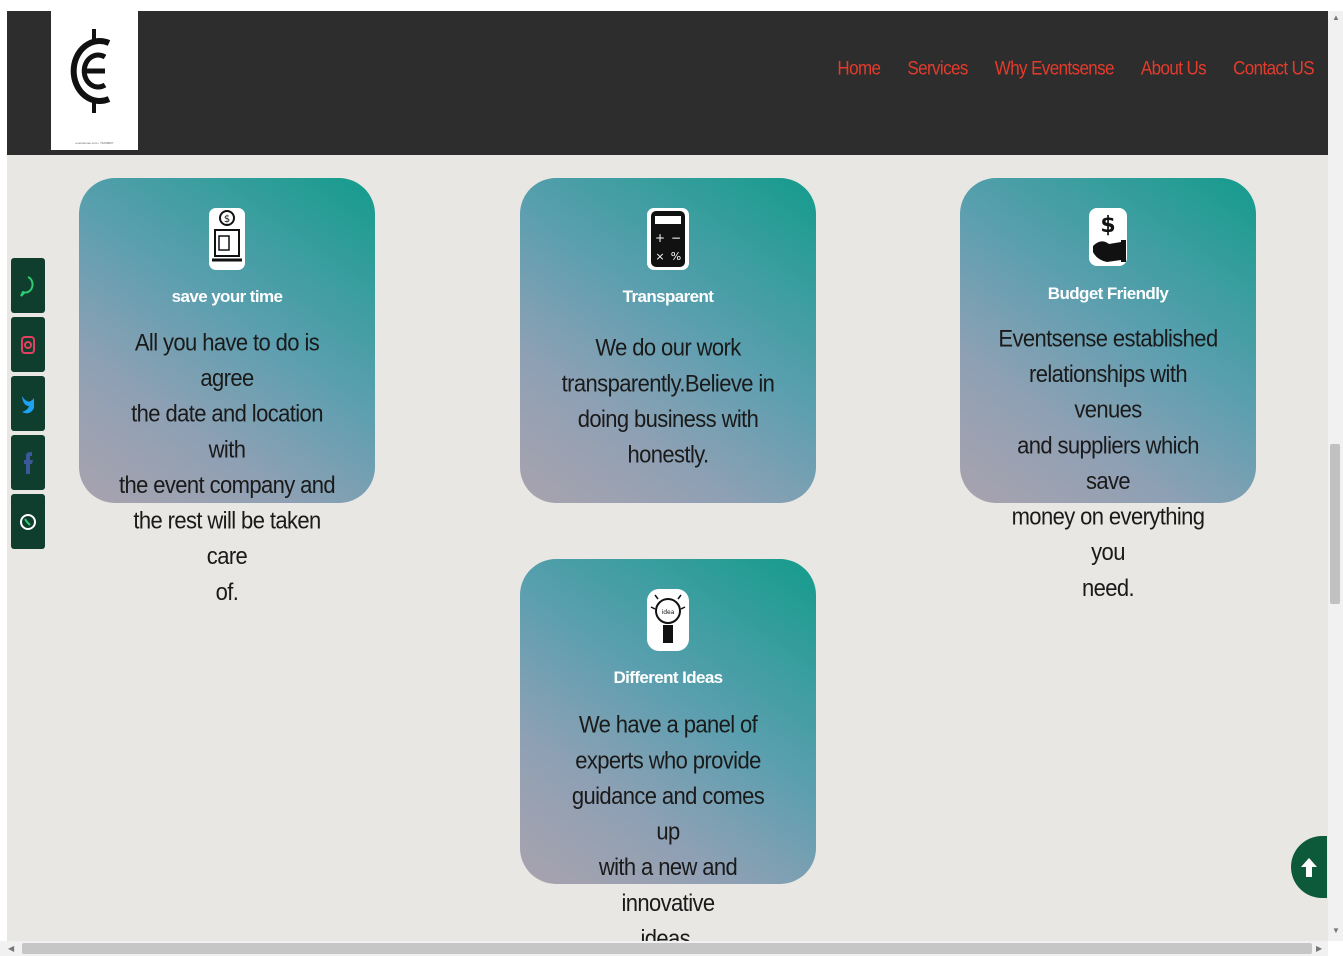 The height and width of the screenshot is (956, 1343). I want to click on laptop-money-icon: $, so click(227, 239).